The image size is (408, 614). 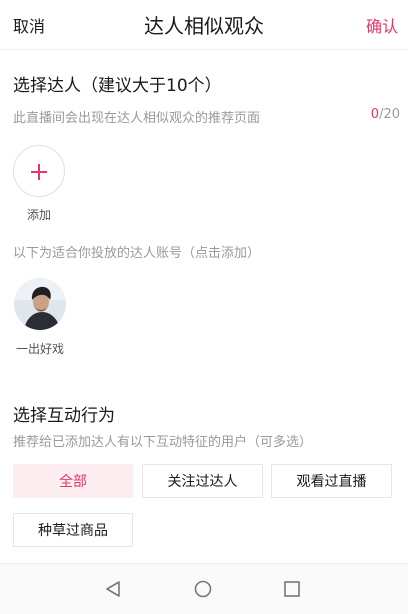 I want to click on add-influencer-label: 添加, so click(x=38, y=215).